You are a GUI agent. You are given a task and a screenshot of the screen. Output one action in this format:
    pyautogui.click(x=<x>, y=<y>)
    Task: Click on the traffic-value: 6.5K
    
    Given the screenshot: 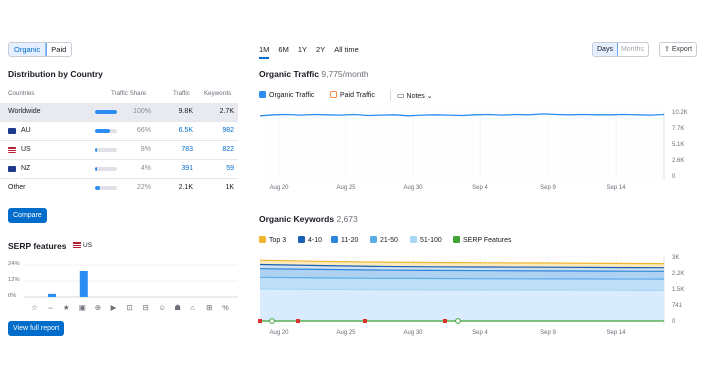 What is the action you would take?
    pyautogui.click(x=186, y=130)
    